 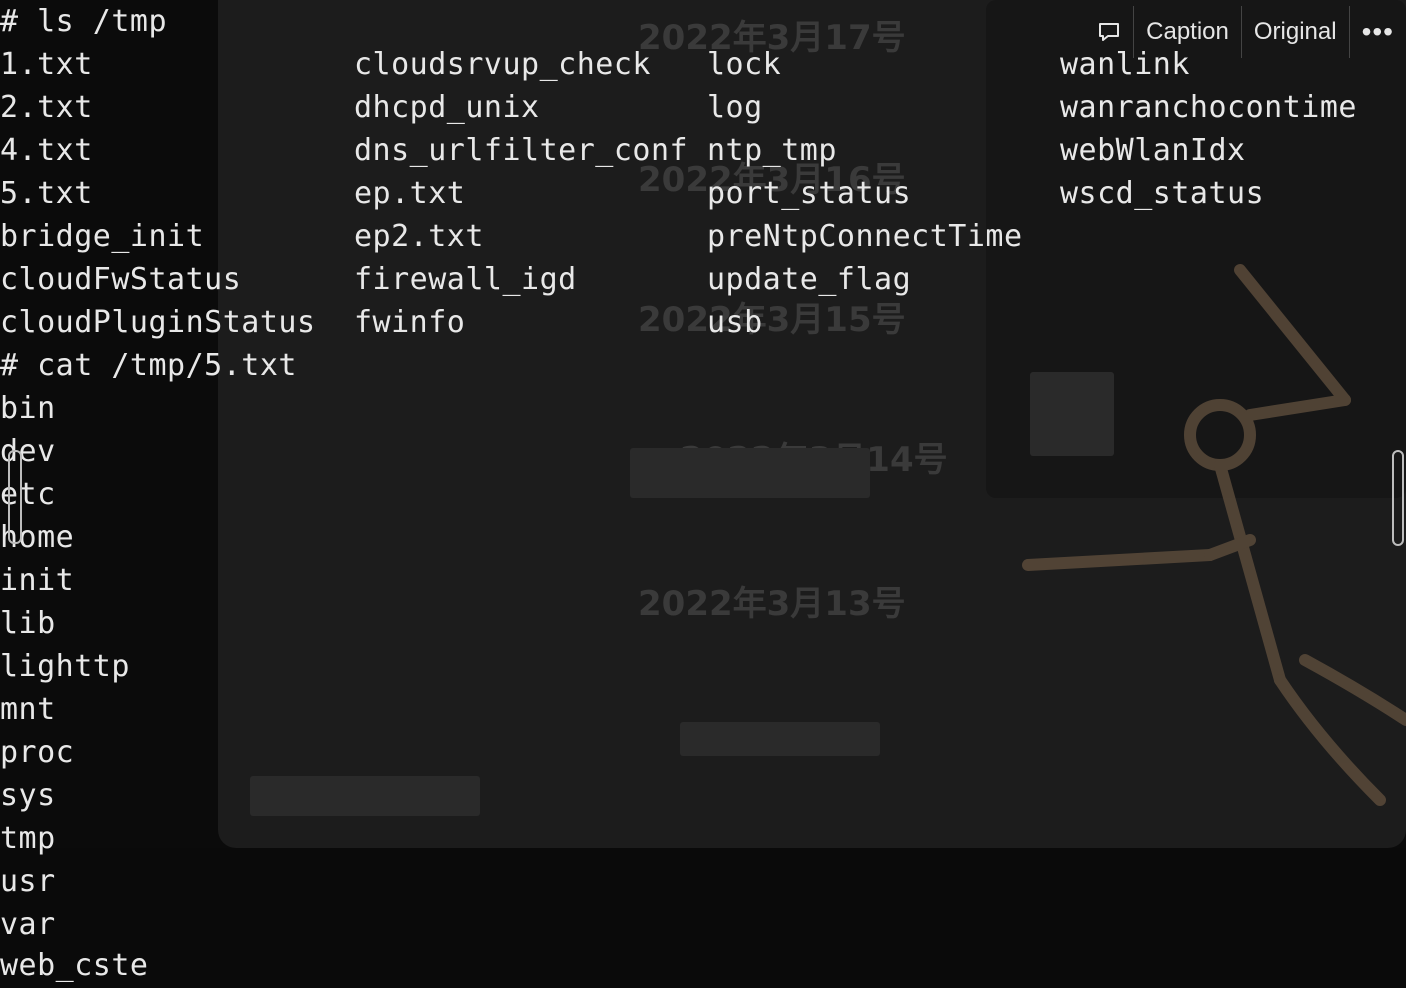 I want to click on ellipsis-icon: •••, so click(x=1377, y=31).